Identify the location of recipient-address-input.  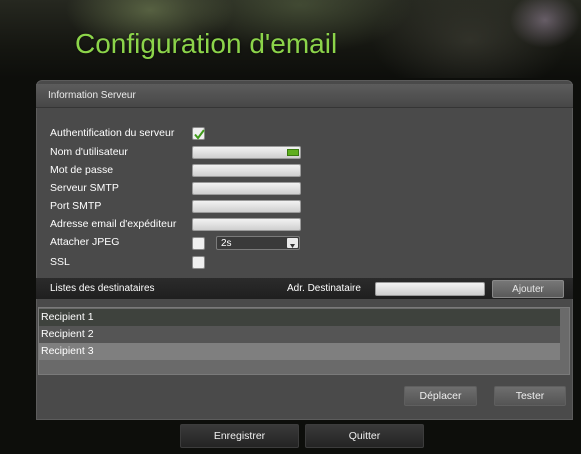
(430, 289).